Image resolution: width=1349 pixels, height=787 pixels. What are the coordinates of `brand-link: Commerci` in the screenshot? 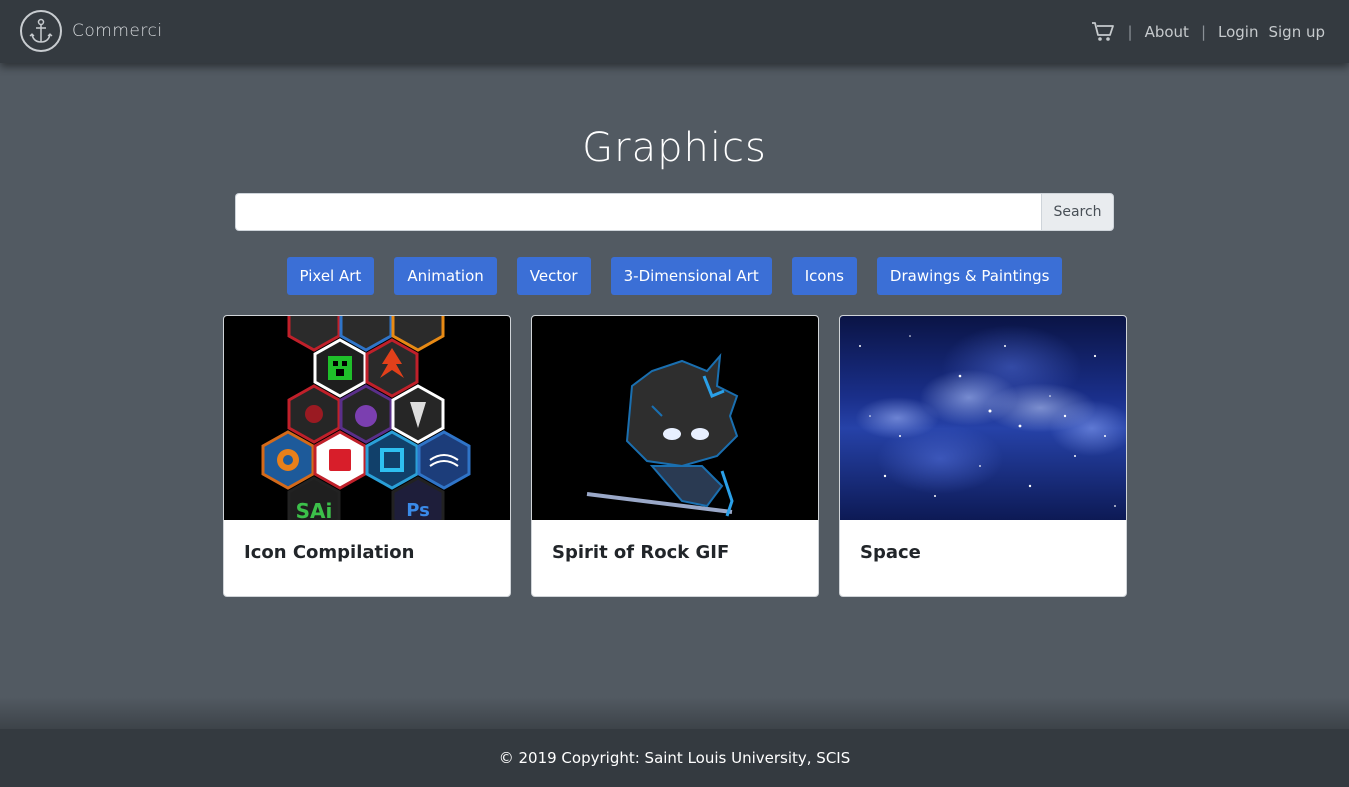 It's located at (91, 31).